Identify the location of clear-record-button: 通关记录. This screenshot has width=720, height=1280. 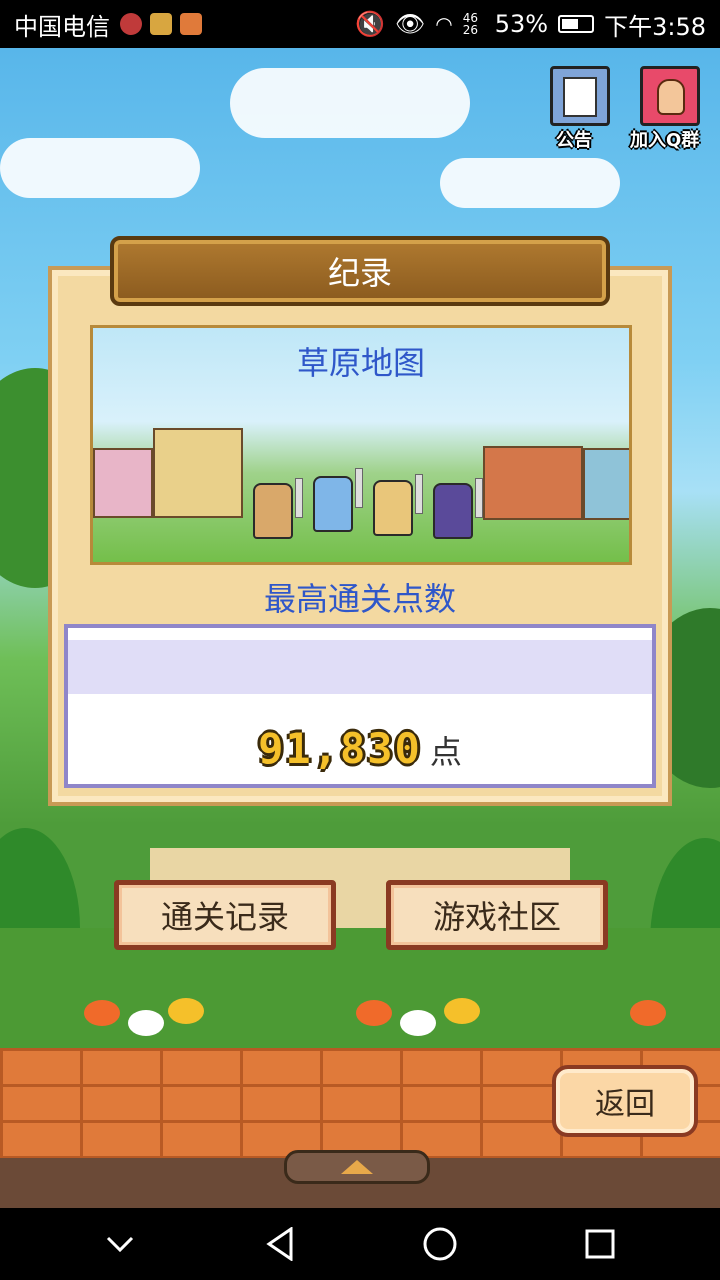
(225, 915).